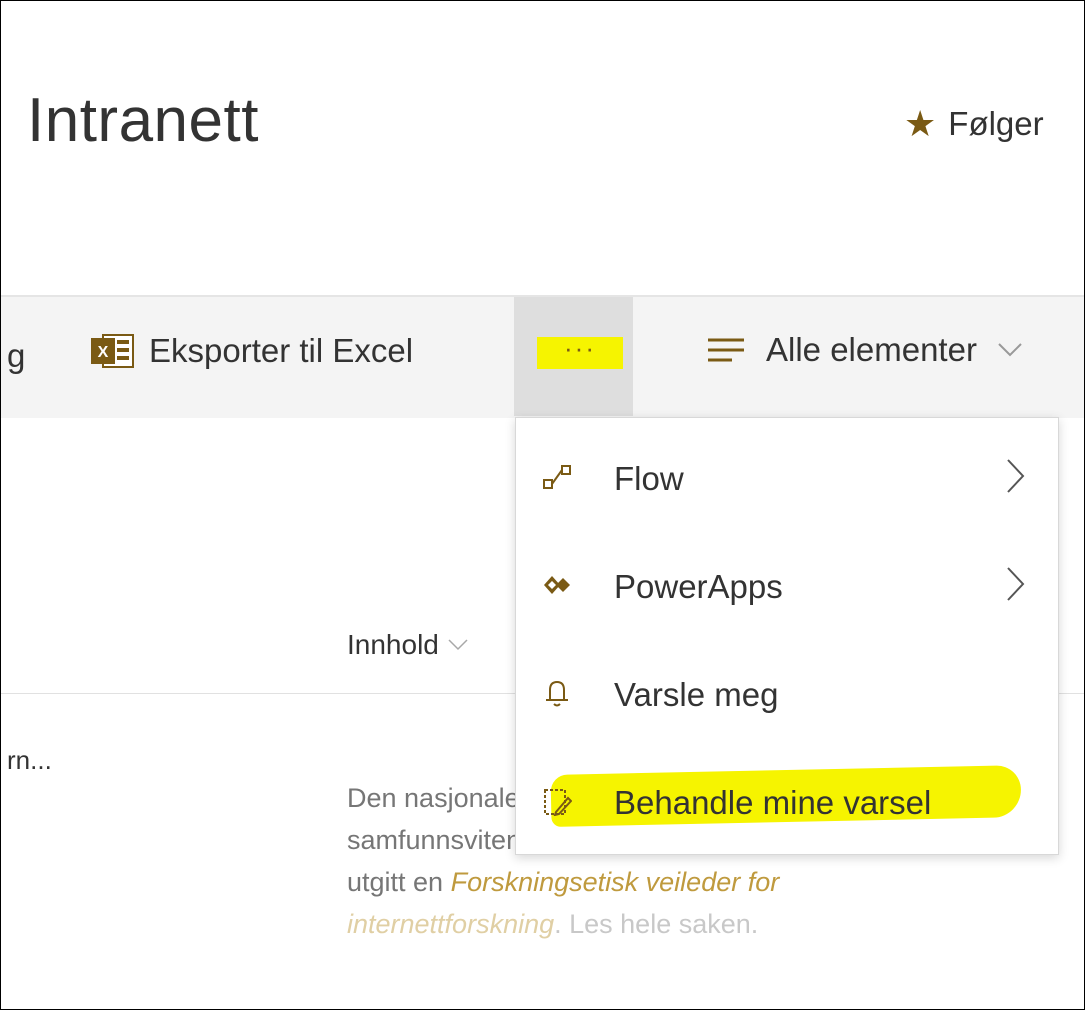 The image size is (1085, 1010). I want to click on flow-icon, so click(557, 477).